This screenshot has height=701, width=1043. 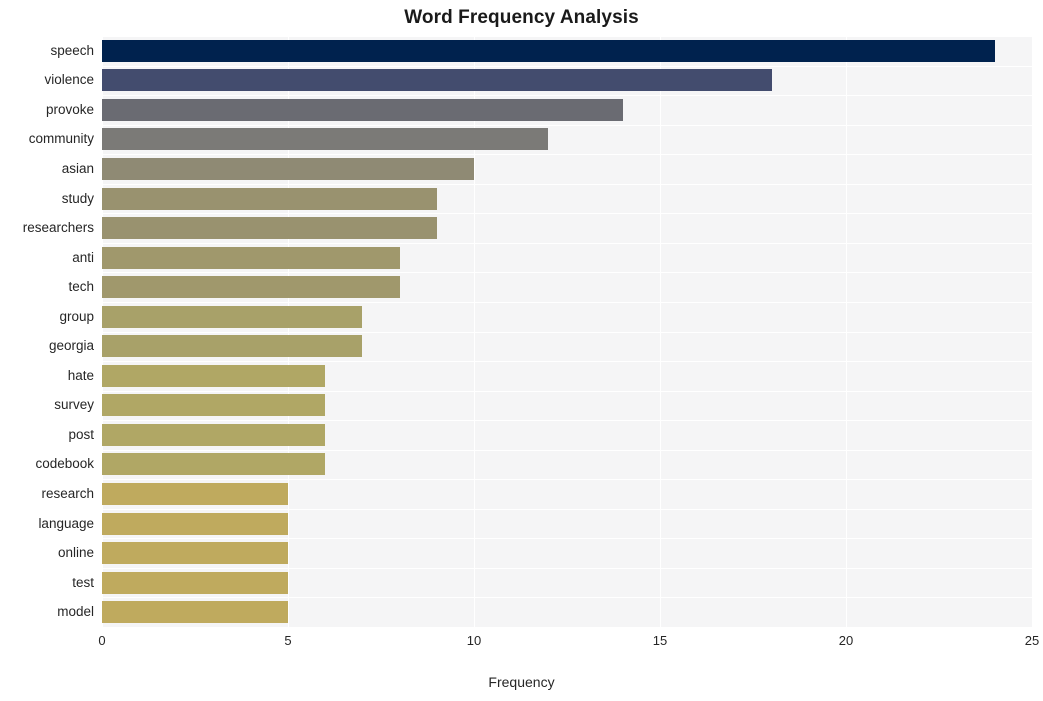 I want to click on y-axis-tick-label: research, so click(x=67, y=494).